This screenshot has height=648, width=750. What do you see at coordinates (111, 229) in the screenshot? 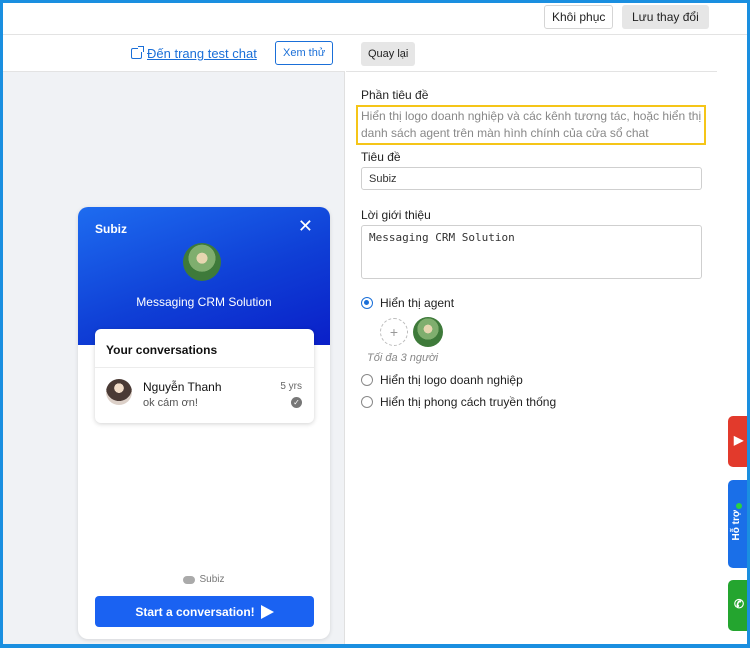
I see `widget-brand: Subiz` at bounding box center [111, 229].